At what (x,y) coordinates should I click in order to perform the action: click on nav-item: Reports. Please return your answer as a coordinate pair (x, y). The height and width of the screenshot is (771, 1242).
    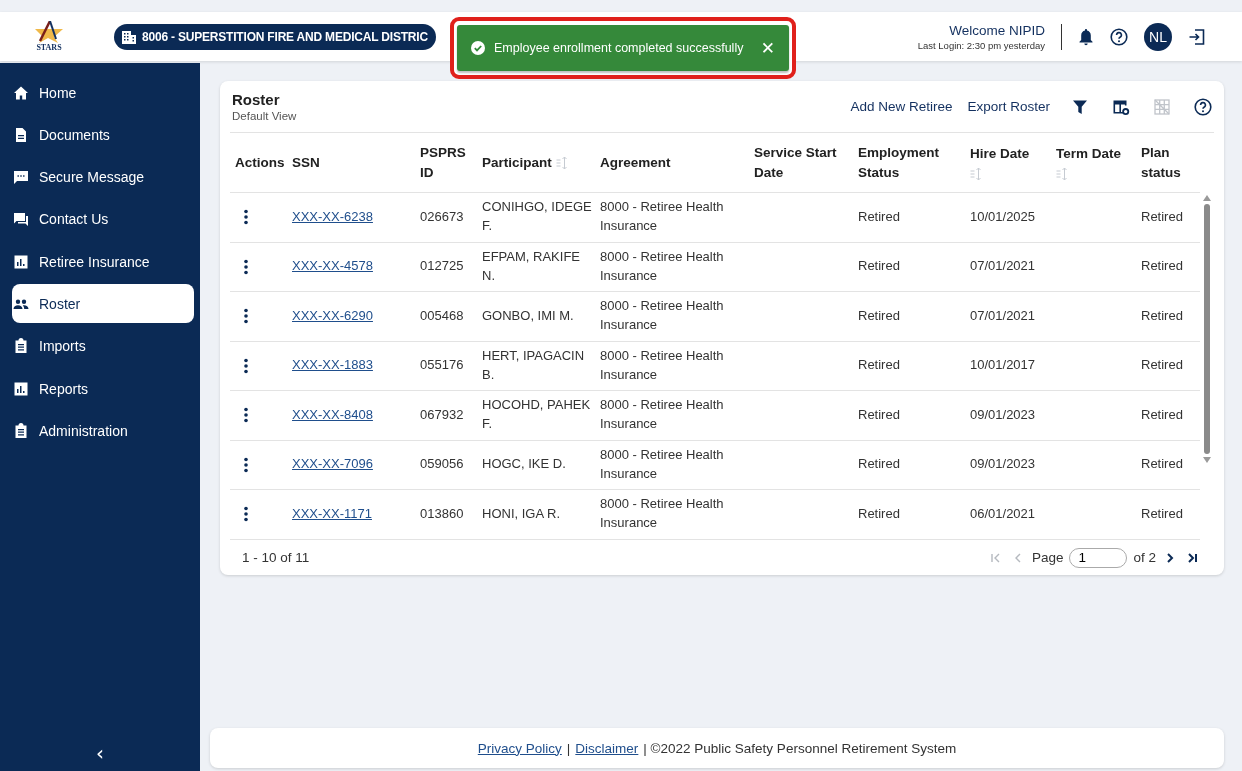
    Looking at the image, I should click on (103, 389).